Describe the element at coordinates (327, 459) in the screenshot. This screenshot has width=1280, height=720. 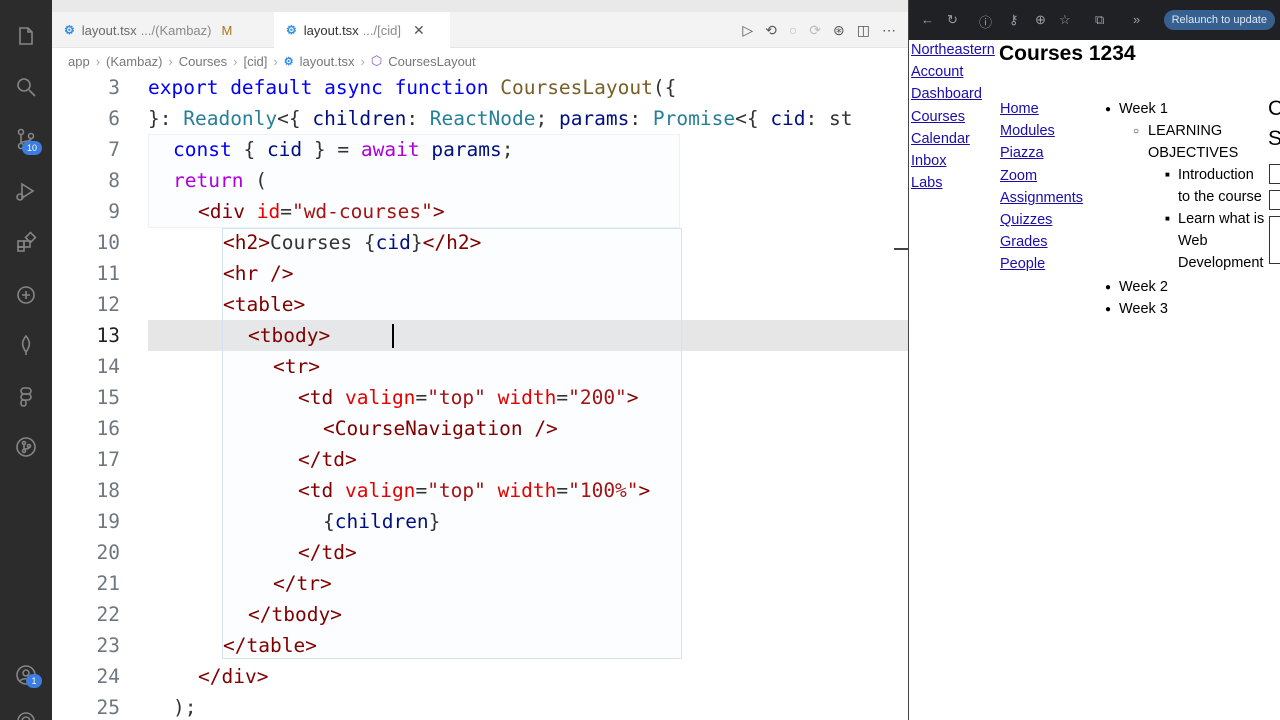
I see `code-text: </td>` at that location.